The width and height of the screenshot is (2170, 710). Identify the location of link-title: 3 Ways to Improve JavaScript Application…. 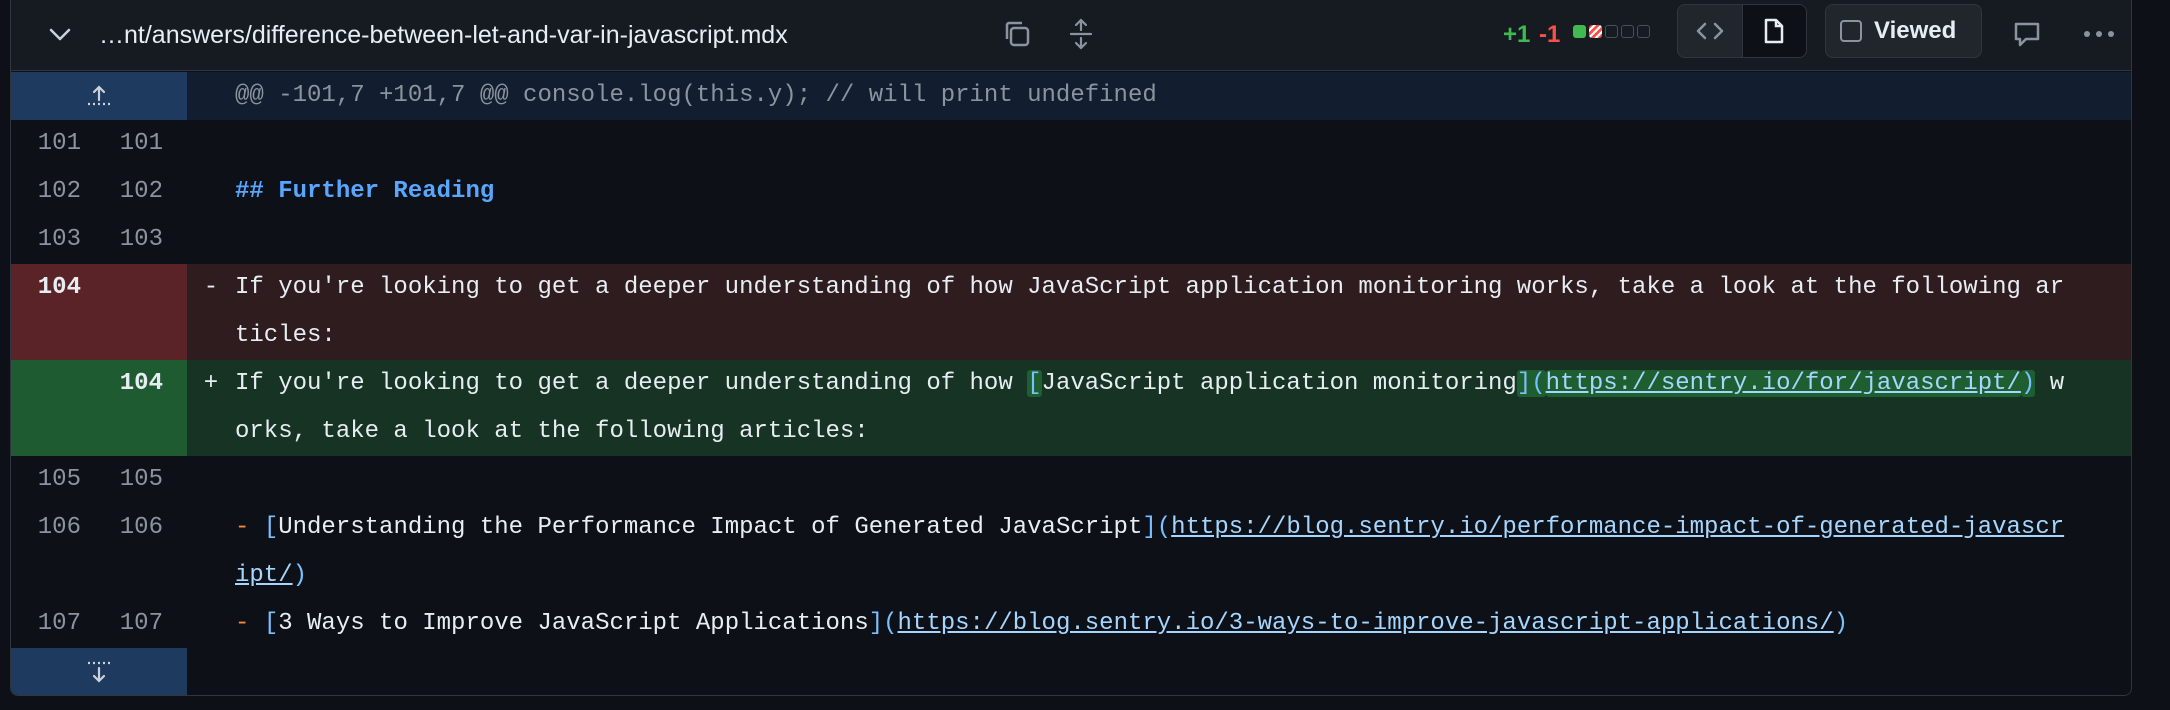
(573, 623).